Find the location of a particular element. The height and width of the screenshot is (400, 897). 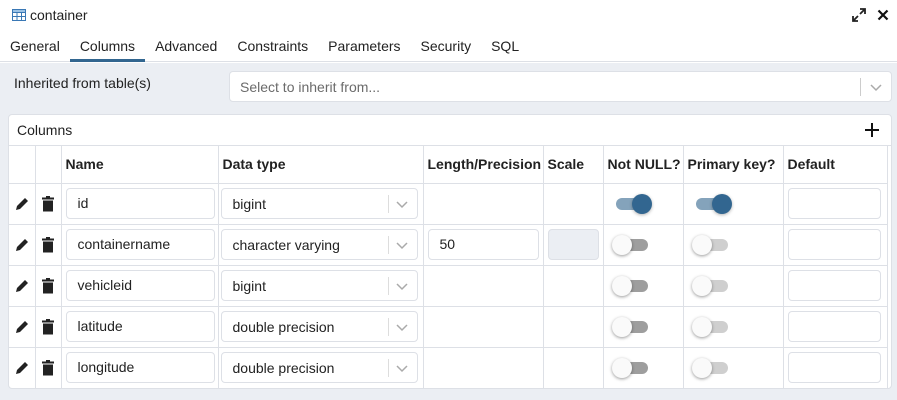

column-name-input: containername is located at coordinates (140, 244).